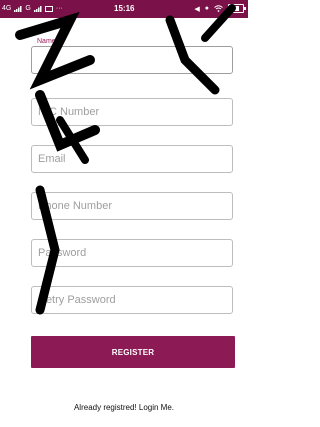 Image resolution: width=320 pixels, height=427 pixels. Describe the element at coordinates (69, 112) in the screenshot. I see `nic-number-placeholder: NIC Number` at that location.